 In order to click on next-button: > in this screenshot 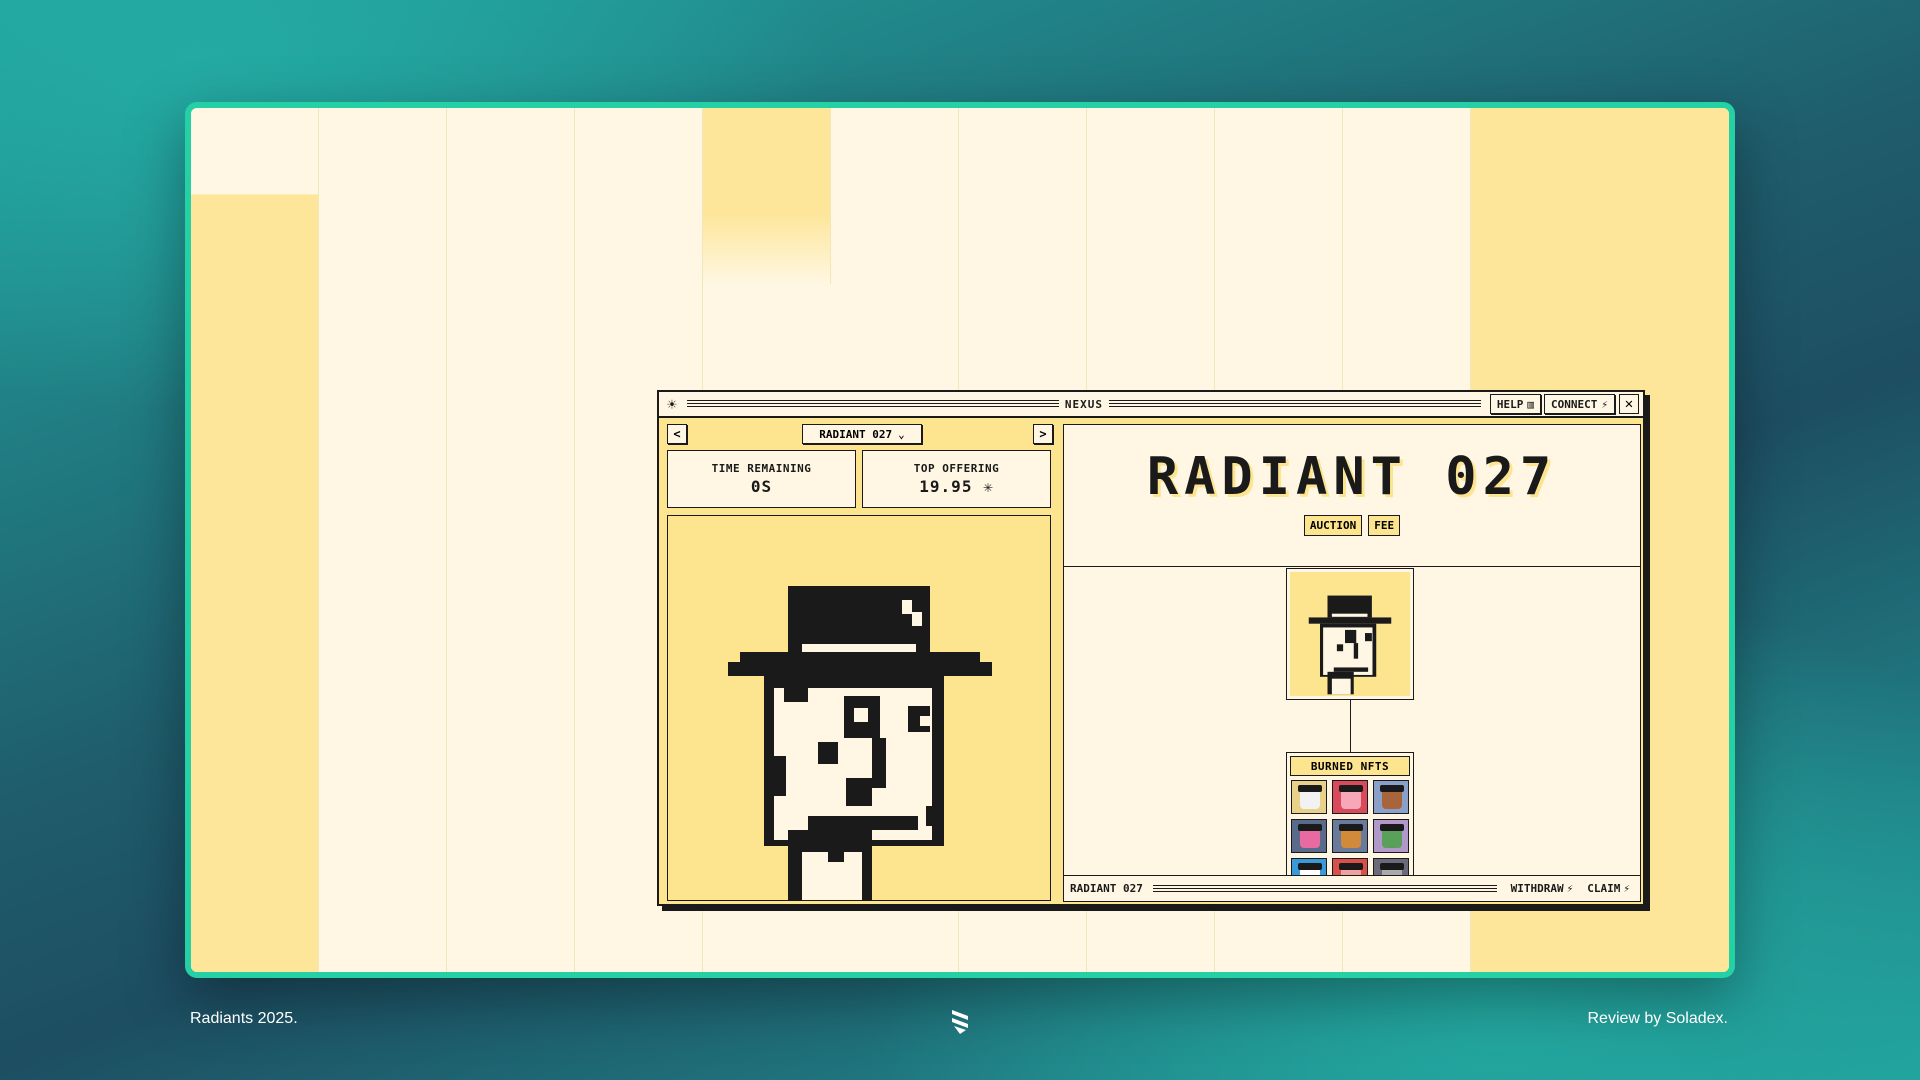, I will do `click(1043, 434)`.